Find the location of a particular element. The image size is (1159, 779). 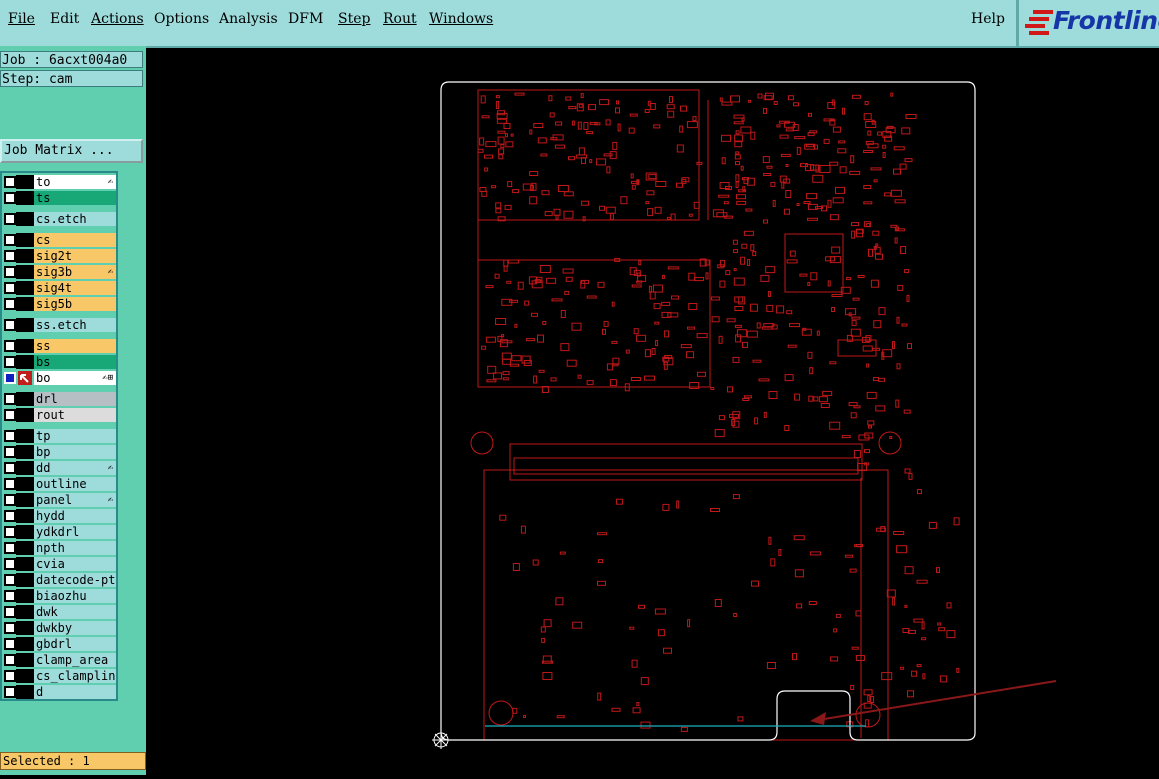

menu-actions: Actions is located at coordinates (117, 19).